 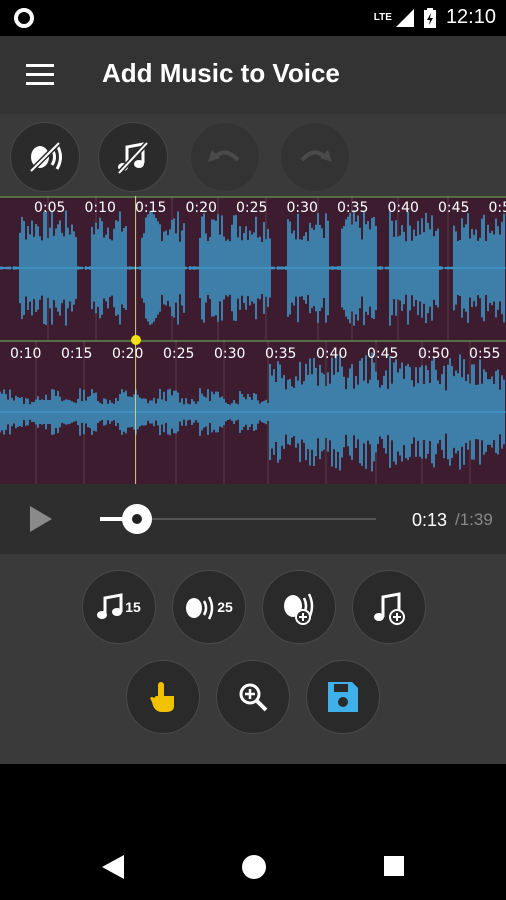 What do you see at coordinates (382, 17) in the screenshot?
I see `network-label: LTE` at bounding box center [382, 17].